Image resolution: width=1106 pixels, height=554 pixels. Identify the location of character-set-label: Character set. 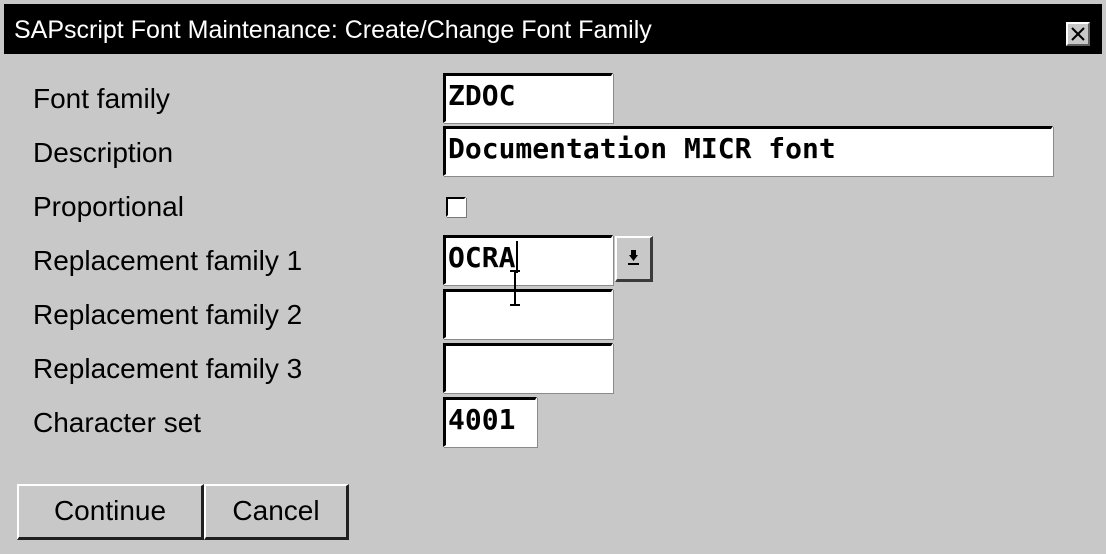
(117, 422).